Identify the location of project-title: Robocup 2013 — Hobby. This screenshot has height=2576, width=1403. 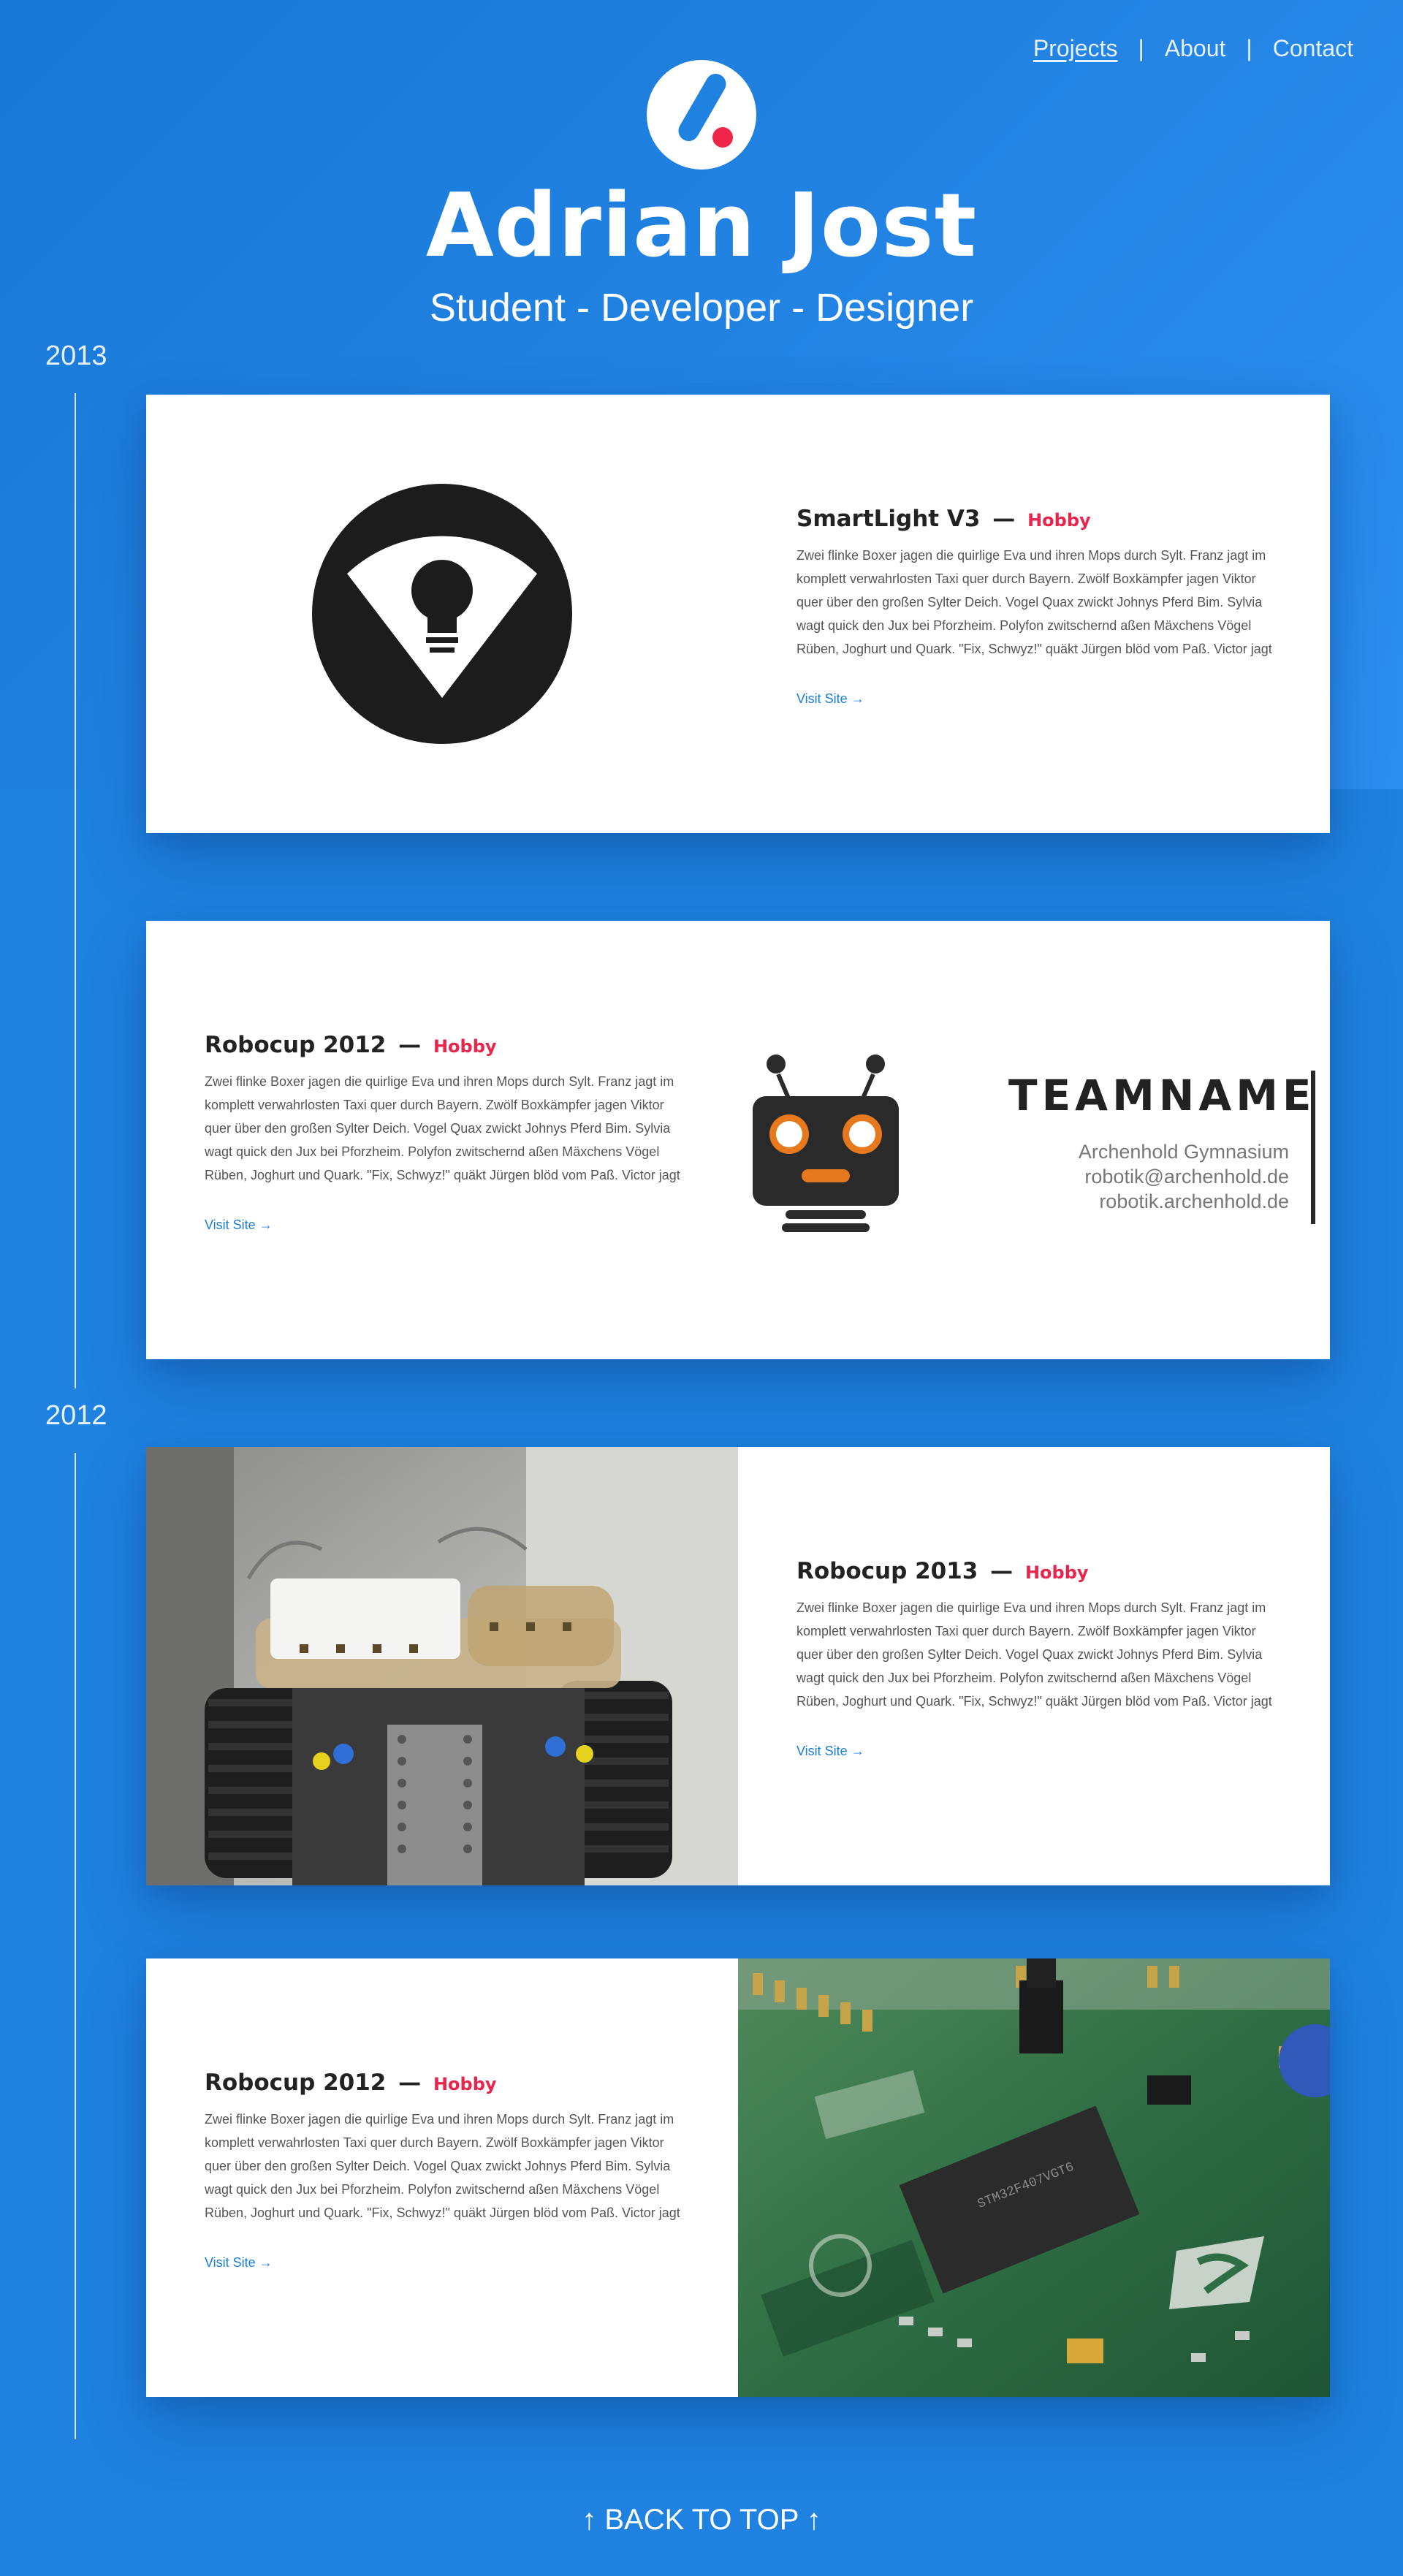
(1037, 1571).